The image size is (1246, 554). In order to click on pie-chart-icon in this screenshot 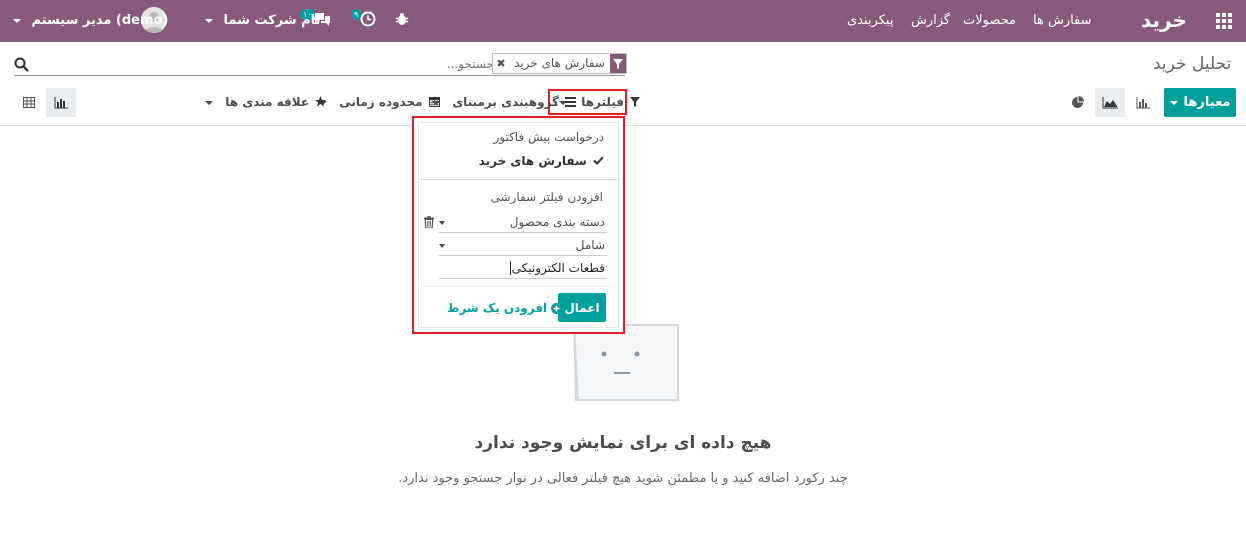, I will do `click(1077, 102)`.